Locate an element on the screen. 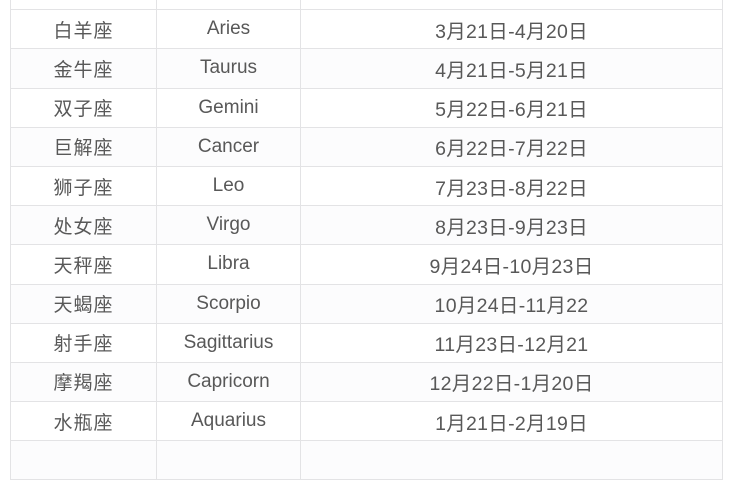 This screenshot has width=750, height=500. cell-birth-date: 12月22日-1月20日 is located at coordinates (511, 382).